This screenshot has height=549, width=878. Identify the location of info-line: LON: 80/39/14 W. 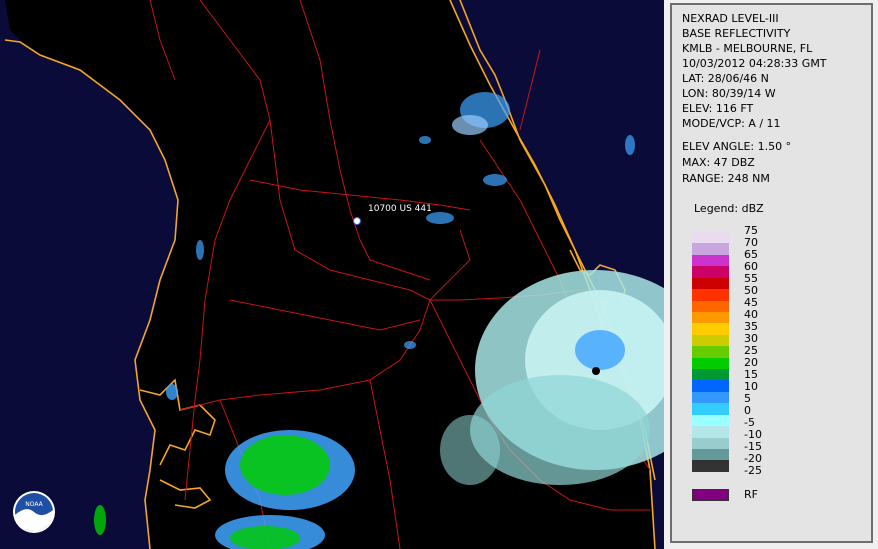
(729, 93).